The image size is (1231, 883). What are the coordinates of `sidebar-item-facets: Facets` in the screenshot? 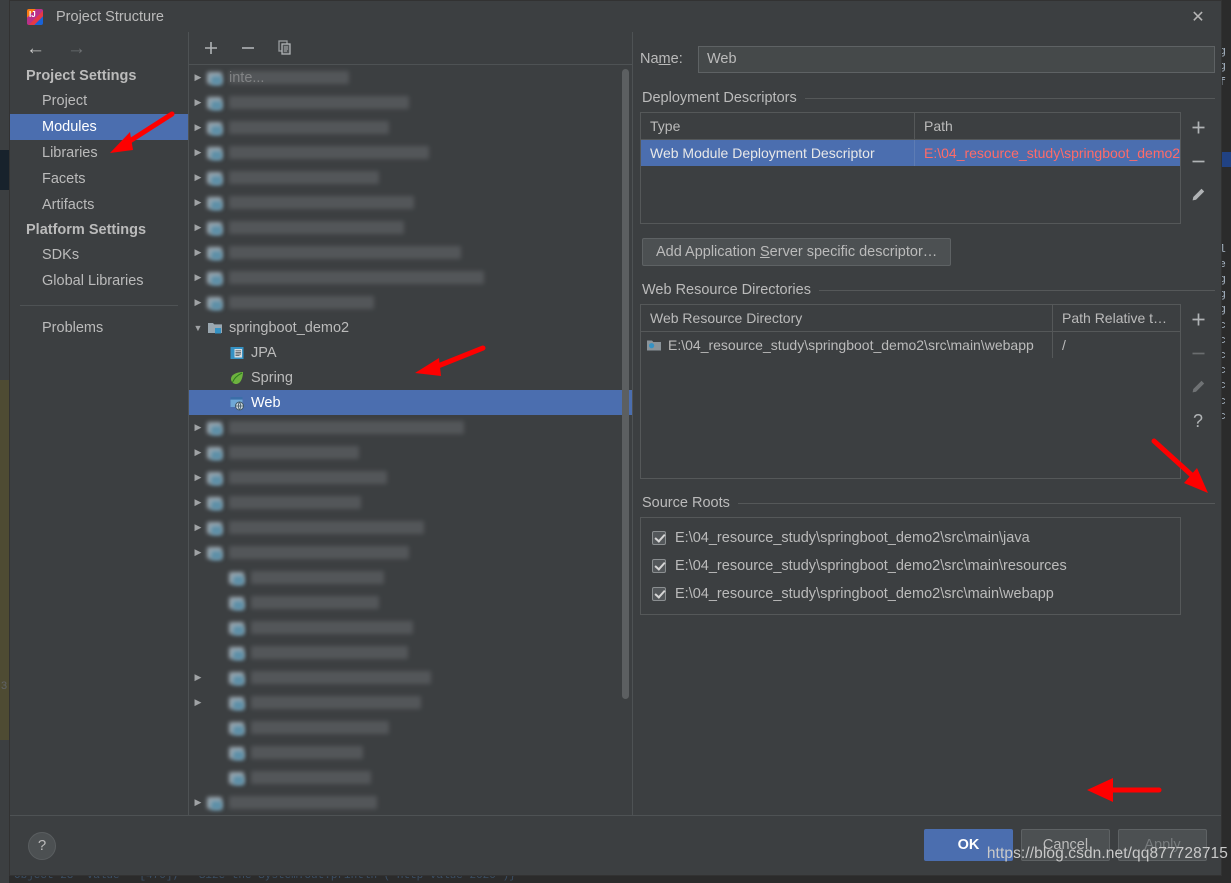 It's located at (99, 179).